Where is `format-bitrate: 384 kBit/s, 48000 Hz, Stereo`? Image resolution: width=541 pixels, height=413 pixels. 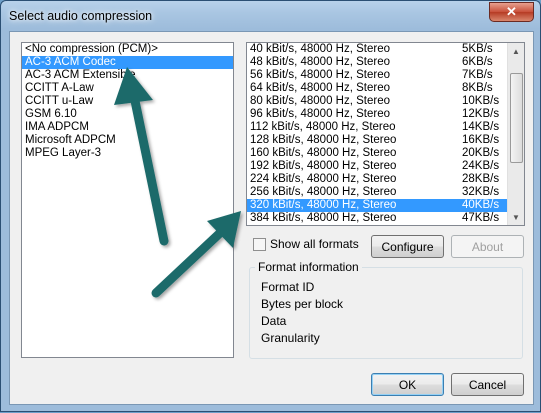
format-bitrate: 384 kBit/s, 48000 Hz, Stereo is located at coordinates (323, 218).